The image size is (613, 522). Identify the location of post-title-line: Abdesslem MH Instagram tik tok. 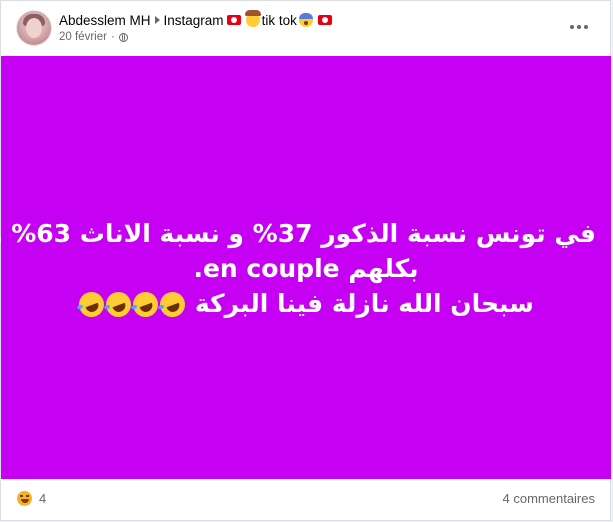
(197, 19).